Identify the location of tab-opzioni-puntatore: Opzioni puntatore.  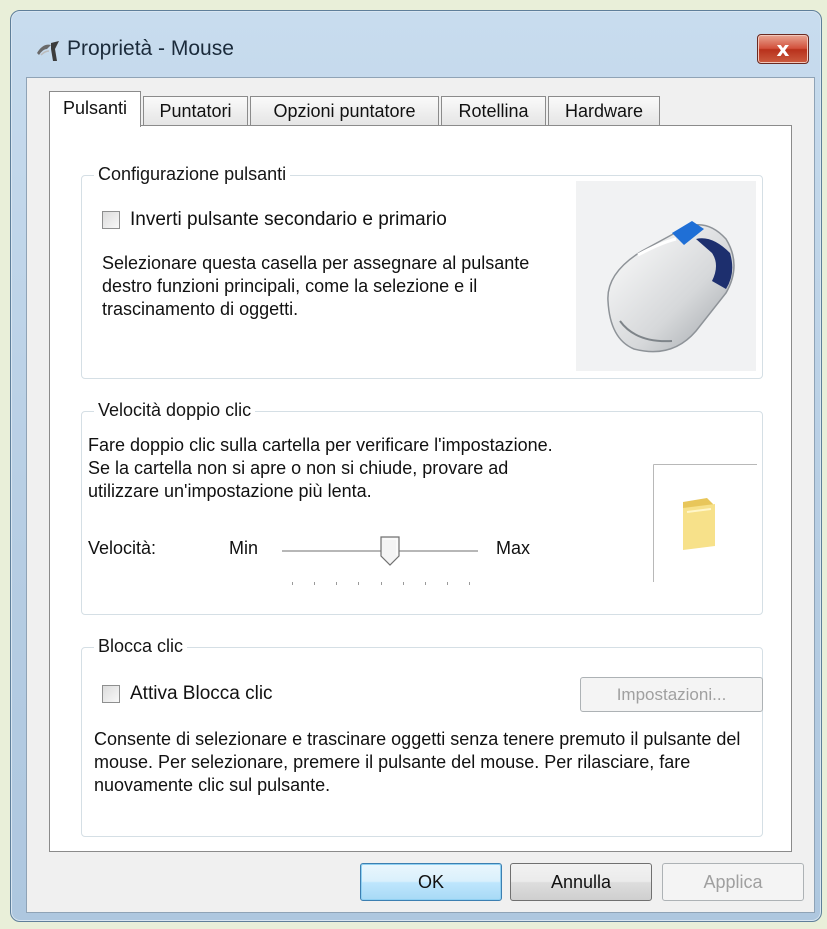
(344, 111).